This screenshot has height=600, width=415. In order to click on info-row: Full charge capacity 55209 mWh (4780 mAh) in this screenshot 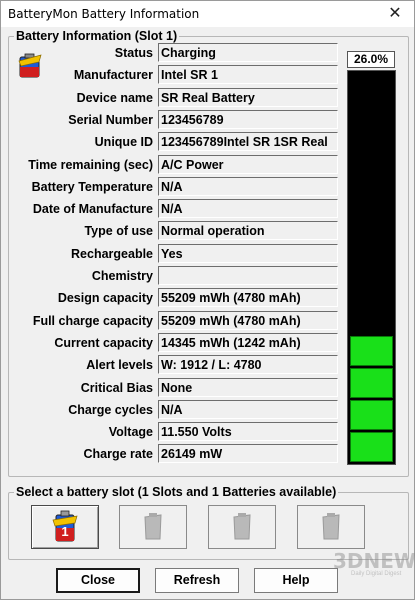, I will do `click(176, 320)`.